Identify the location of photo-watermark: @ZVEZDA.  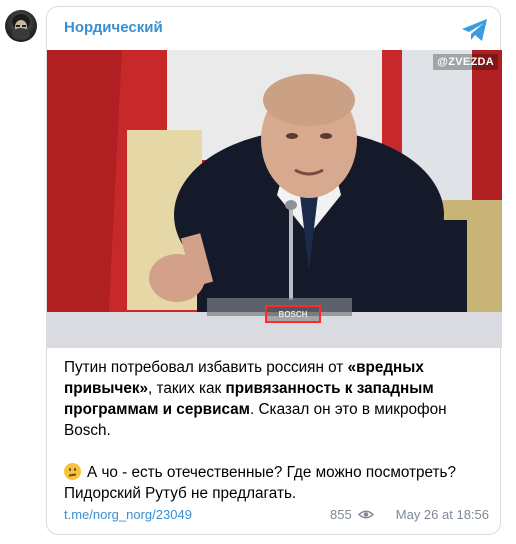
(465, 62).